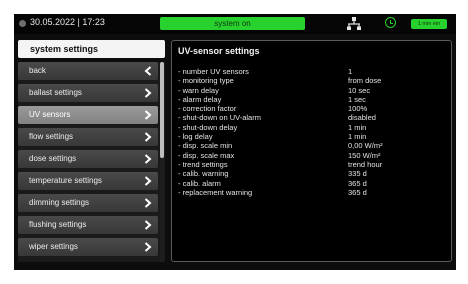 Image resolution: width=468 pixels, height=284 pixels. I want to click on panel-title: UV-sensor settings, so click(219, 51).